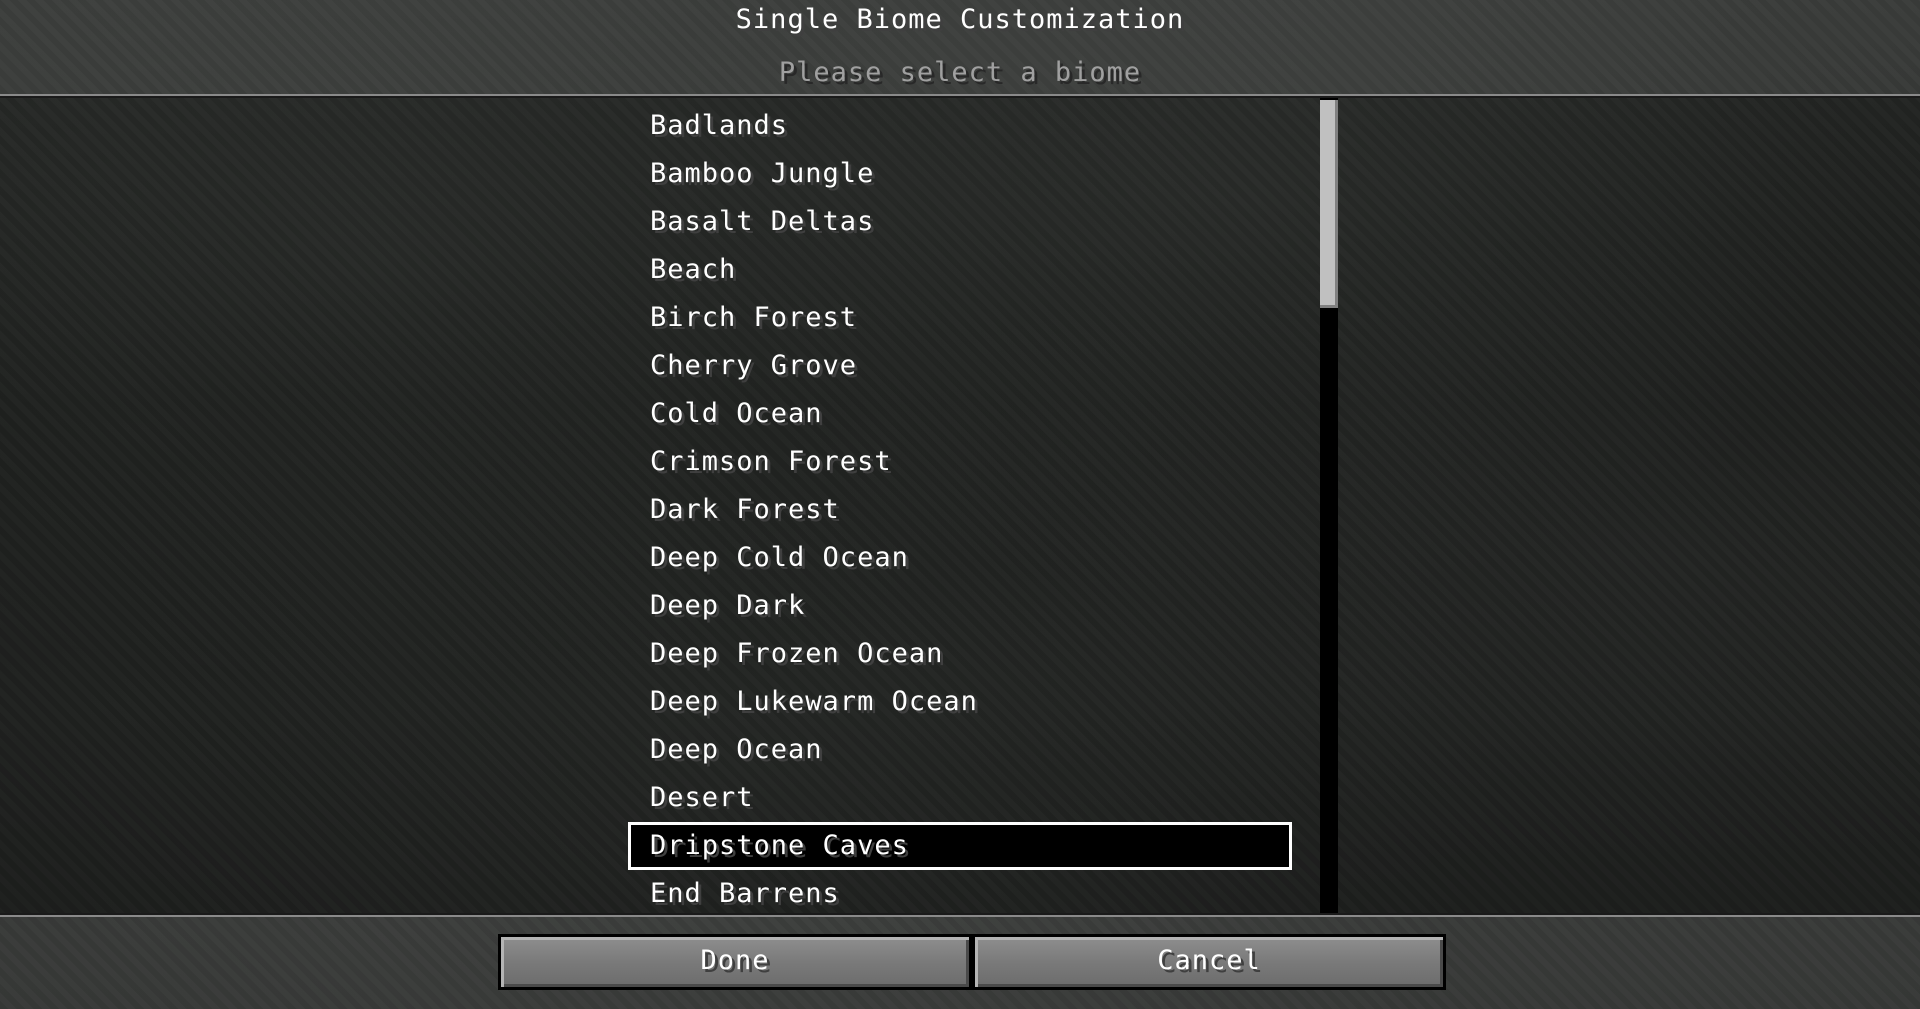 The height and width of the screenshot is (1009, 1920). I want to click on biome-list-item: Dark Forest, so click(960, 510).